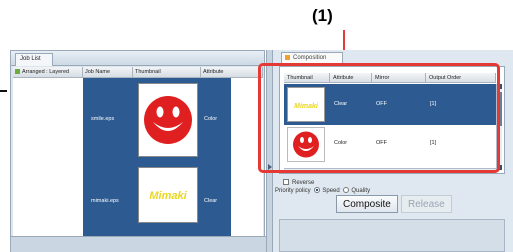  Describe the element at coordinates (211, 119) in the screenshot. I see `attribute-cell: Color` at that location.